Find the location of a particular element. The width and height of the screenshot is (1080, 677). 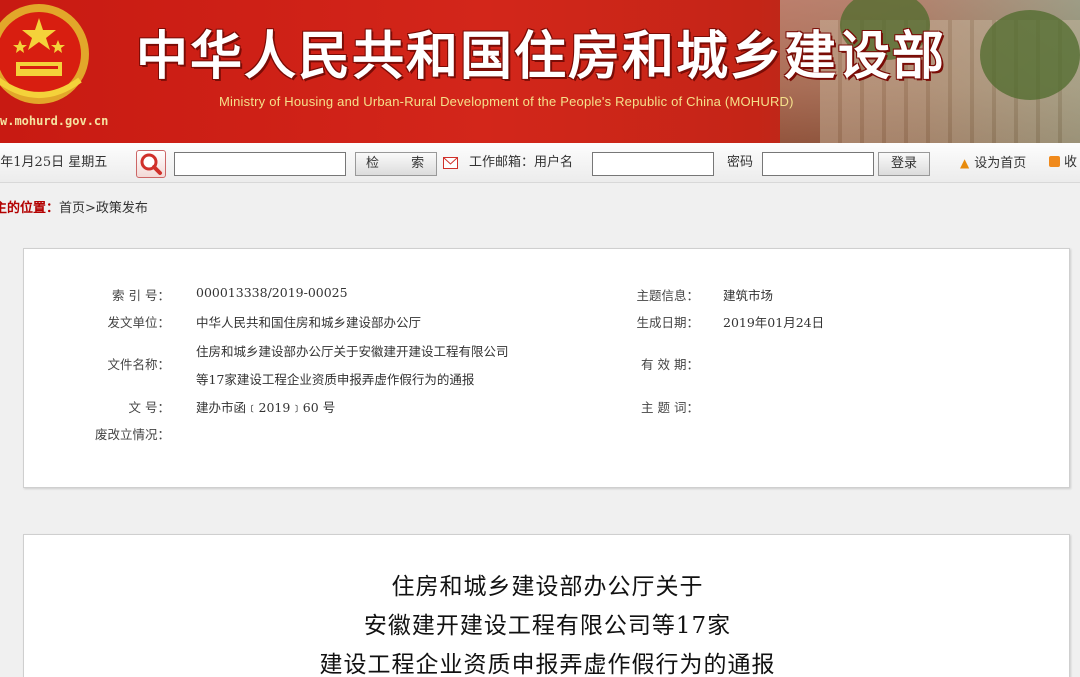

search-icon-button is located at coordinates (151, 164).